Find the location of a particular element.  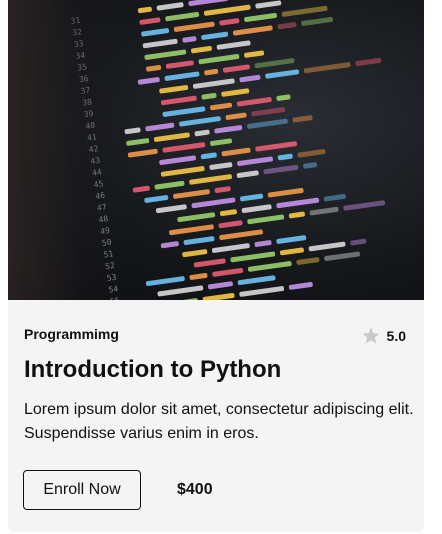

enroll-now-button: Enroll Now is located at coordinates (82, 490).